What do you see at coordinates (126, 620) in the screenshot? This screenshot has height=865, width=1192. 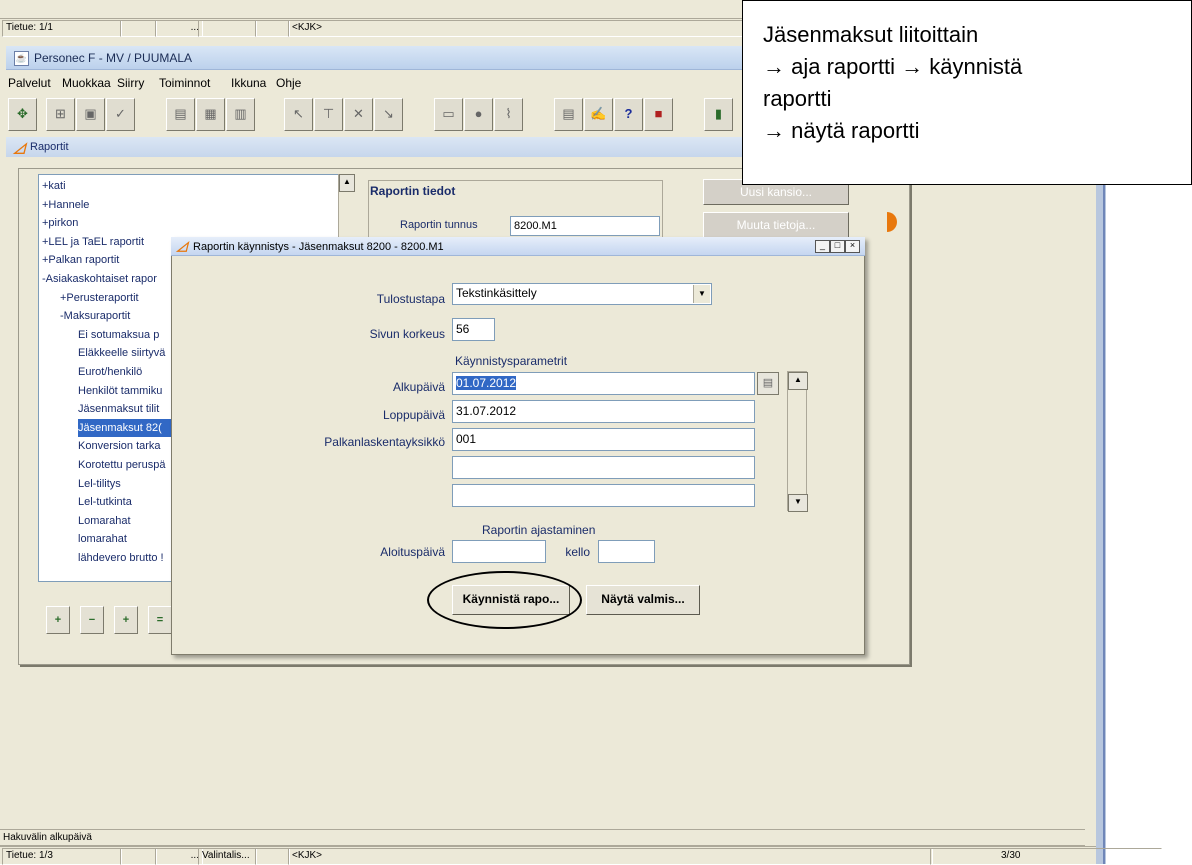 I see `expand-all-icon: +` at bounding box center [126, 620].